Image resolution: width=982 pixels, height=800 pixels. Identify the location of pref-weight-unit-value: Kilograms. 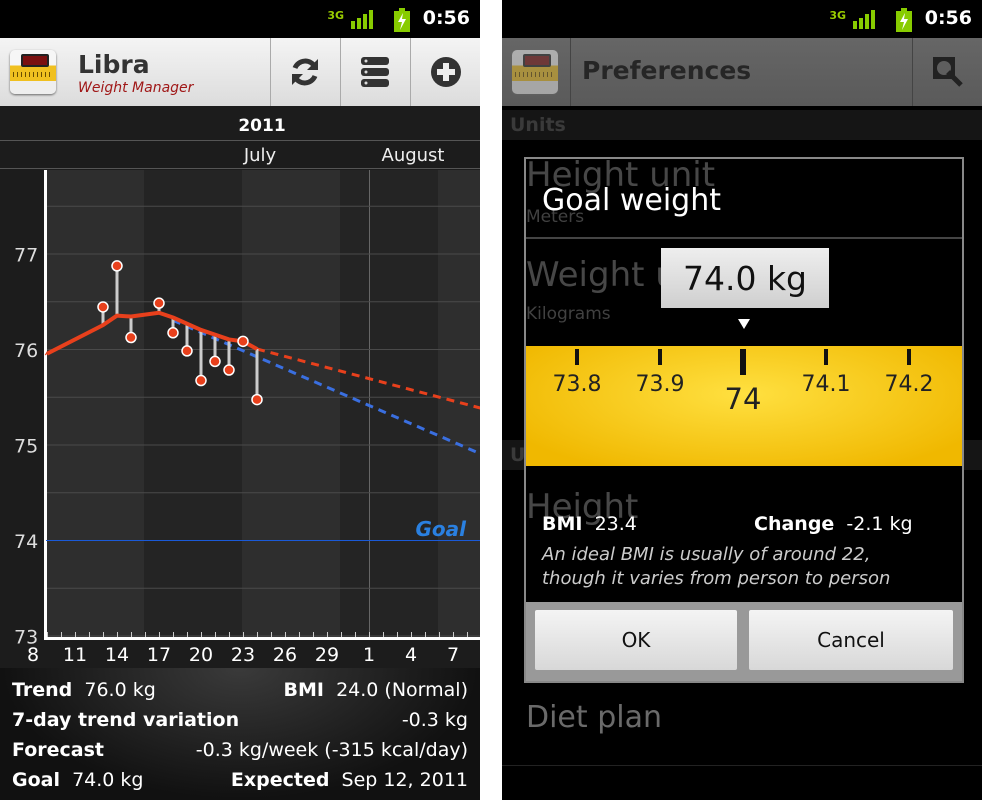
(568, 314).